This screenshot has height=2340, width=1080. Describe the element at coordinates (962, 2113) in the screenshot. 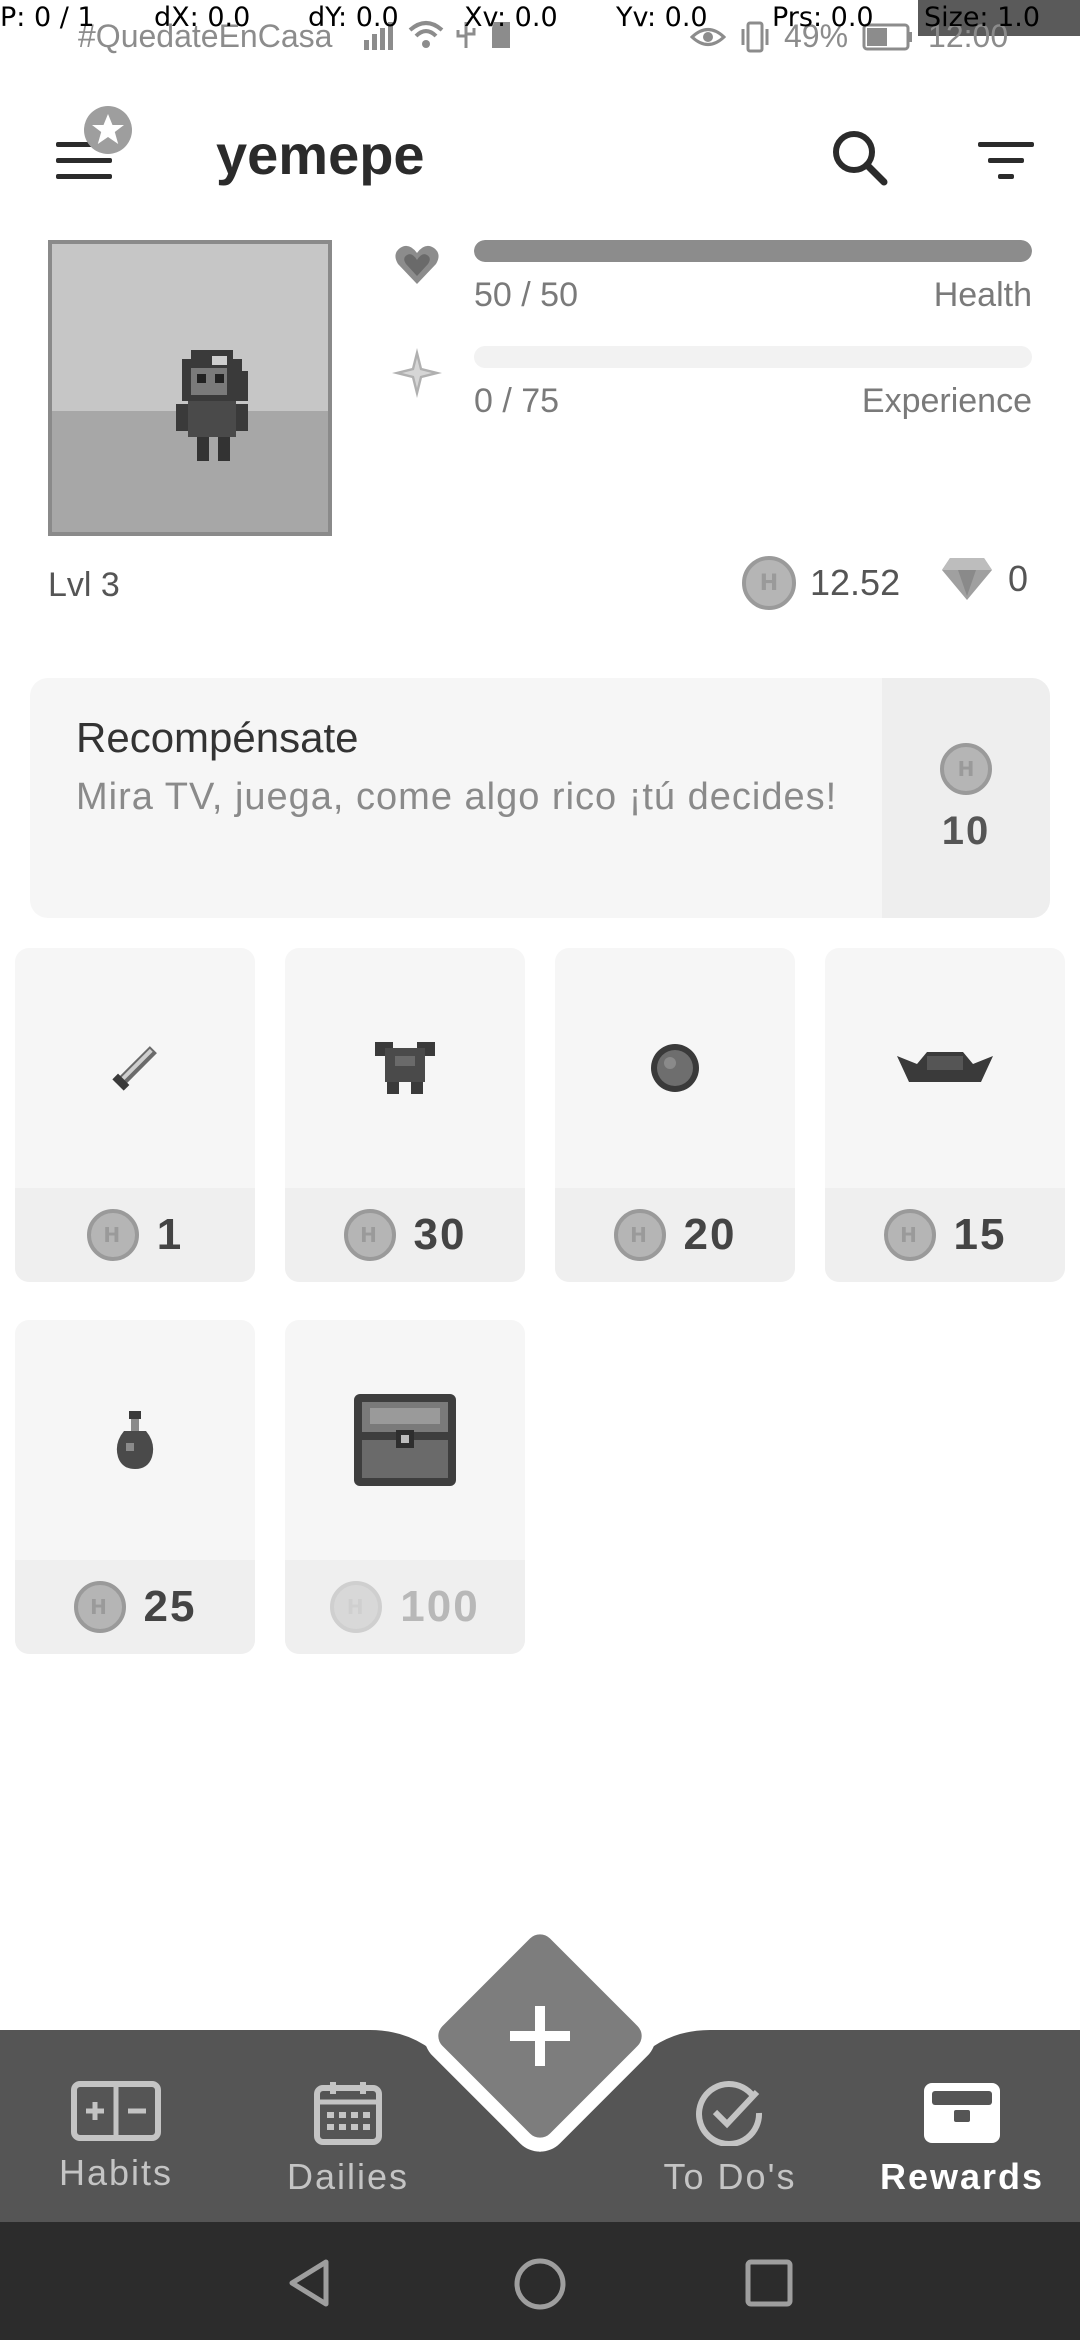

I see `rewards-chest-icon` at that location.